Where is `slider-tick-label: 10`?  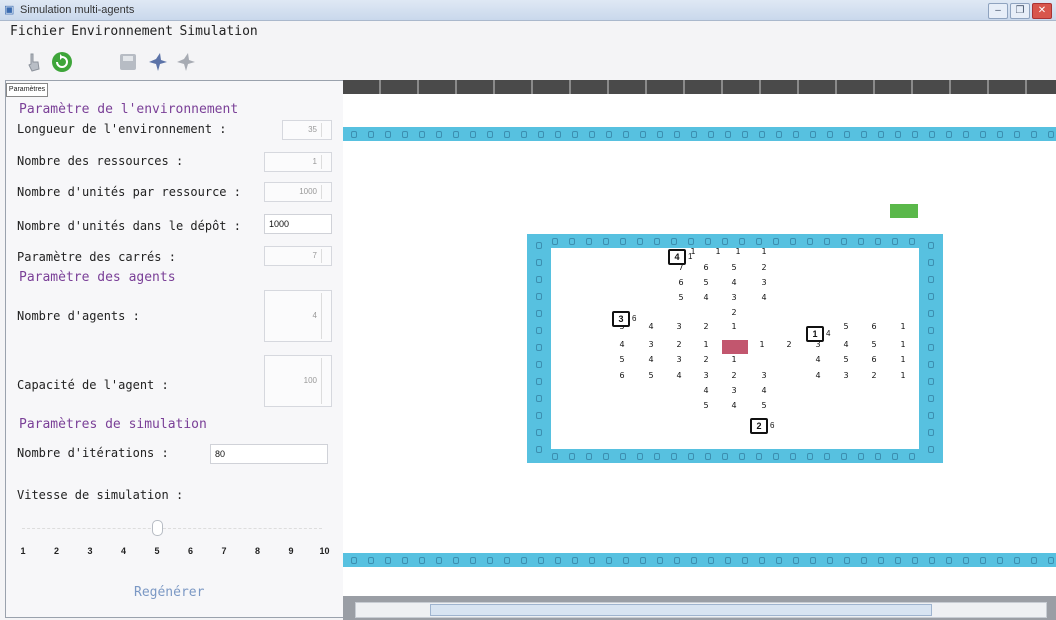 slider-tick-label: 10 is located at coordinates (324, 551).